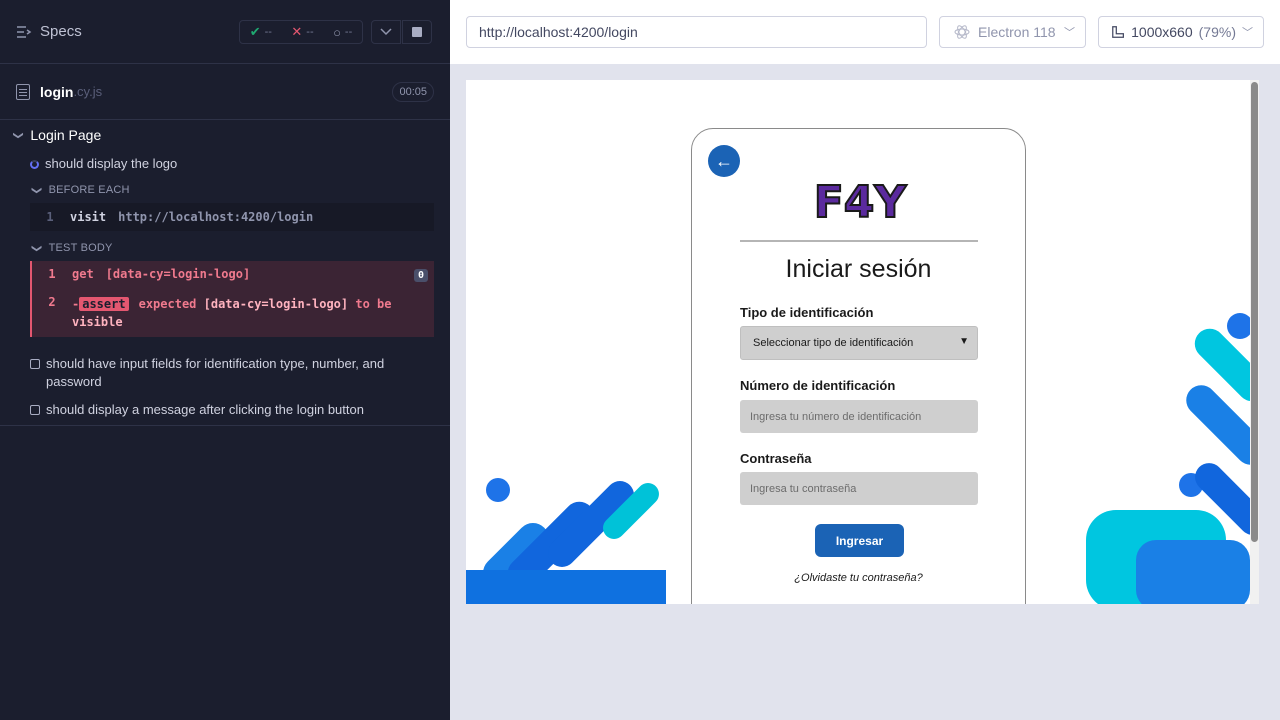 This screenshot has width=1280, height=720. I want to click on expand-collapse-button, so click(386, 32).